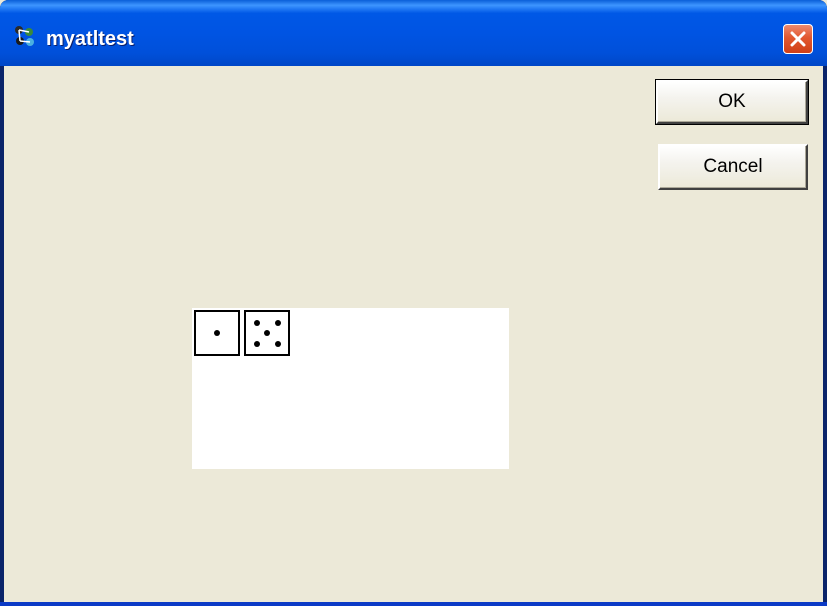 The width and height of the screenshot is (827, 606). I want to click on window-bottom-border, so click(413, 604).